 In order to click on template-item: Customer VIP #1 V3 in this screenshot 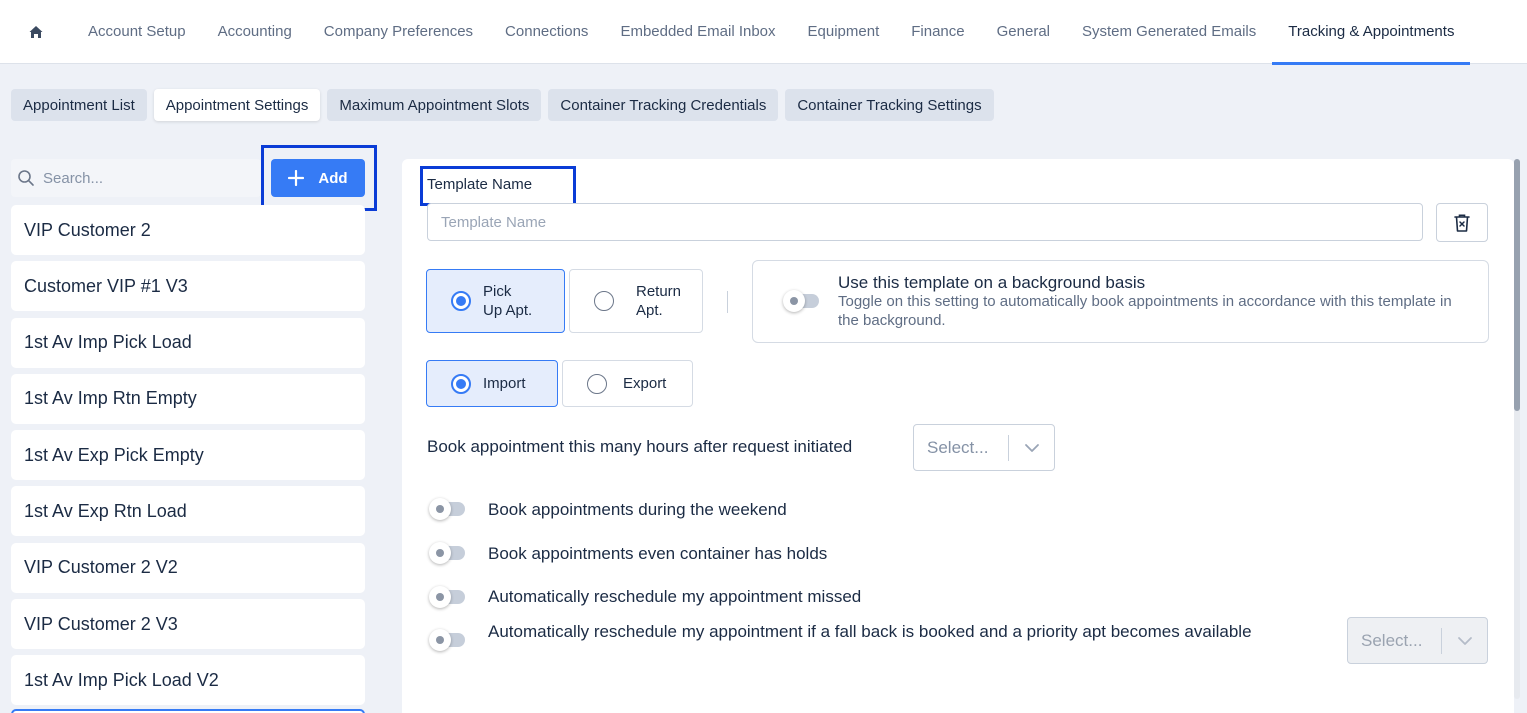, I will do `click(188, 286)`.